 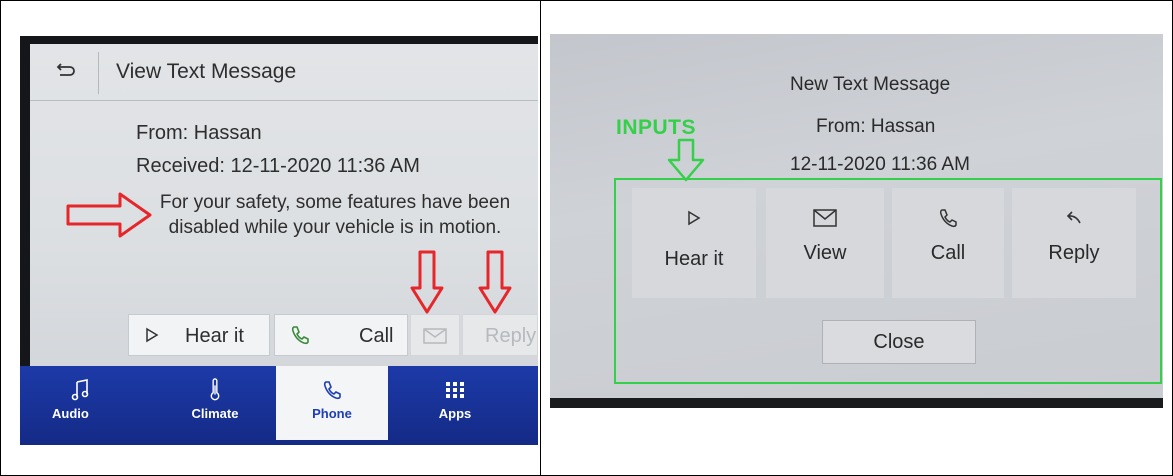 What do you see at coordinates (876, 126) in the screenshot?
I see `new-message-from: From: Hassan` at bounding box center [876, 126].